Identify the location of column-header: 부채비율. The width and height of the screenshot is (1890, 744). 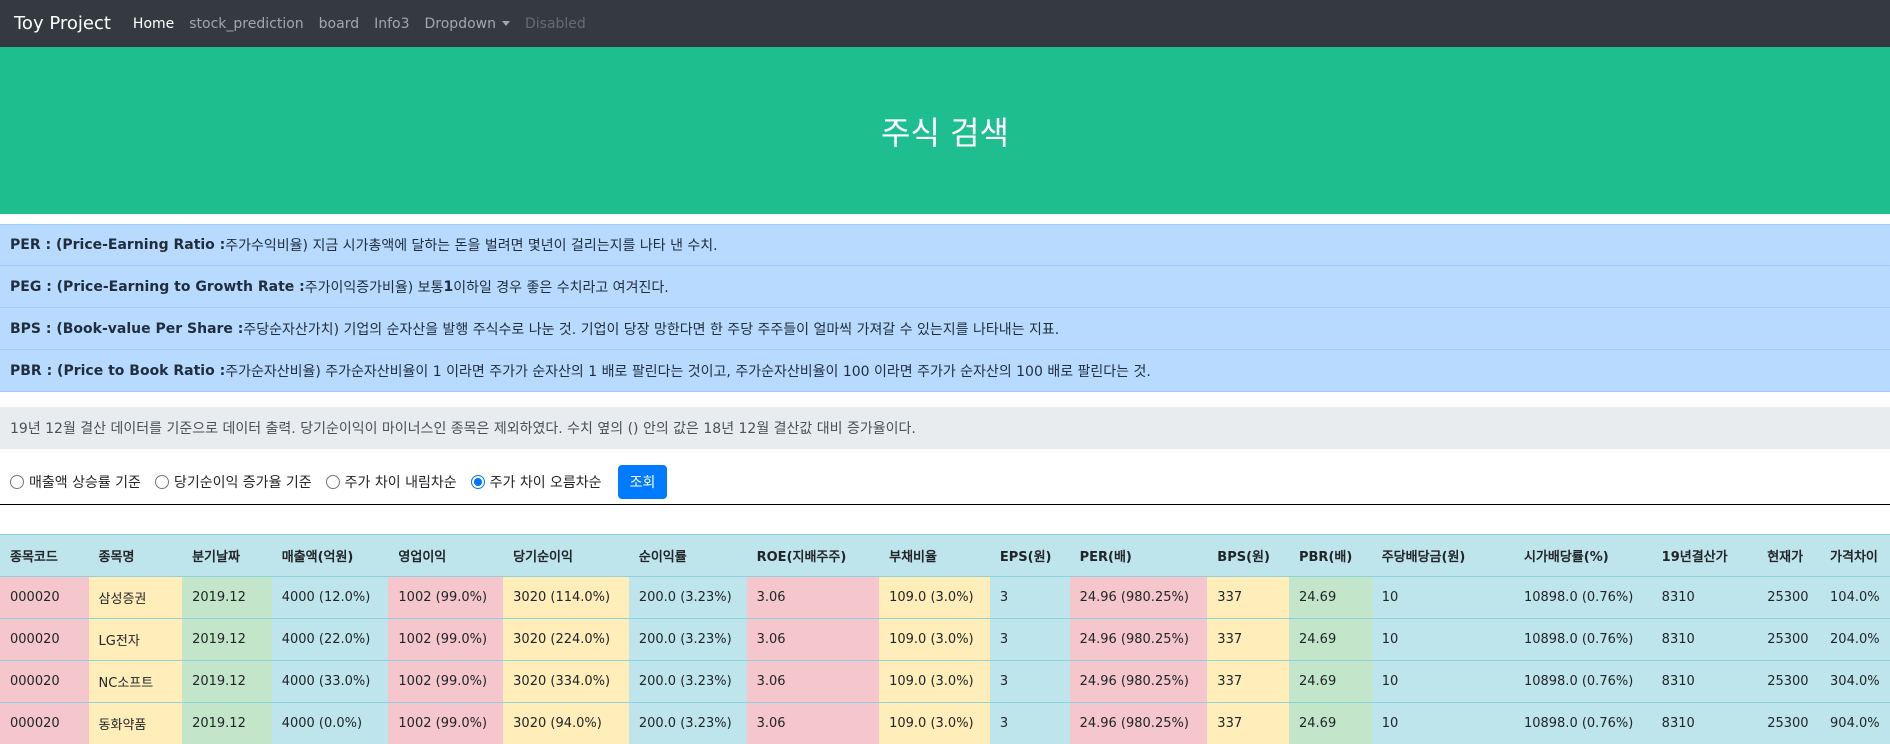
(934, 555).